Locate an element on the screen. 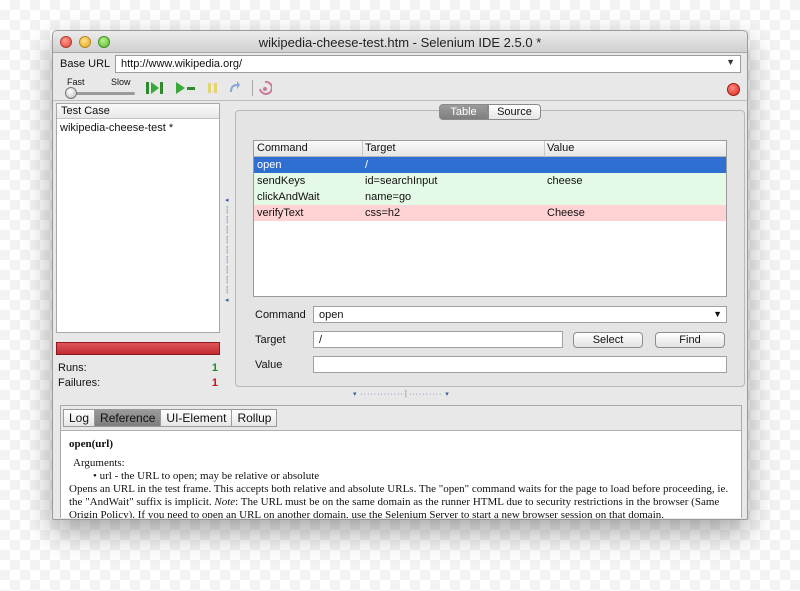  reference-title: open(url) is located at coordinates (91, 444).